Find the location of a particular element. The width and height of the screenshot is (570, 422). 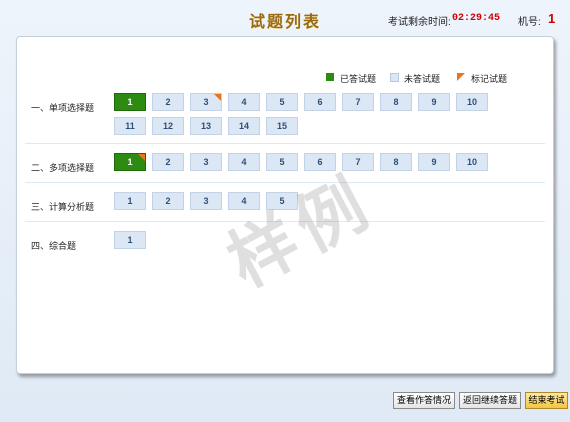

legend-marked-label: 标记试题 is located at coordinates (489, 79).